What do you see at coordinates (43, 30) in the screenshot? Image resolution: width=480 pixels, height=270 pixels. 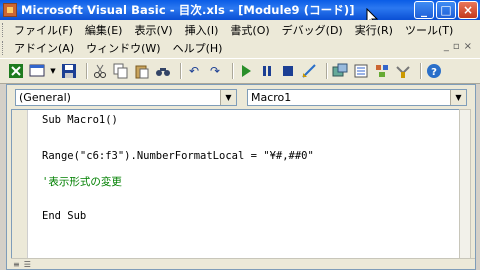 I see `menu-file: ファイル(F)` at bounding box center [43, 30].